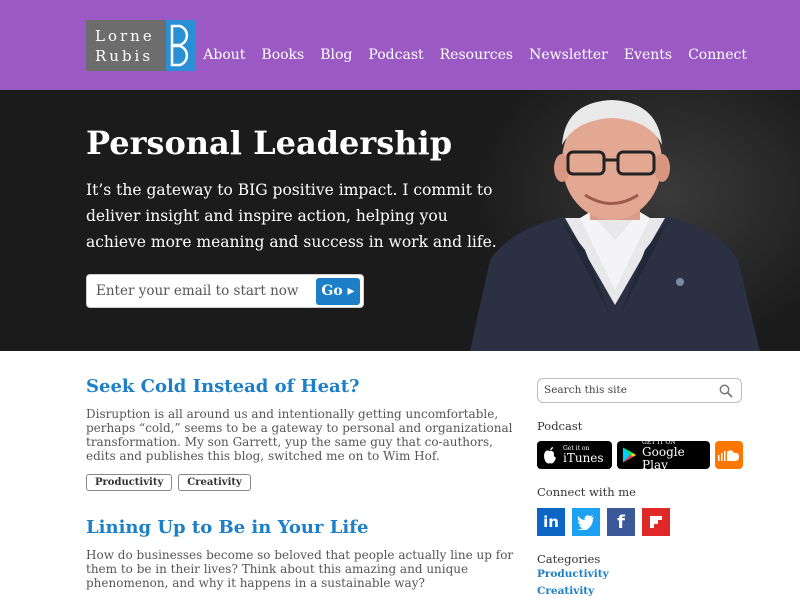  What do you see at coordinates (621, 522) in the screenshot?
I see `facebook-icon: f` at bounding box center [621, 522].